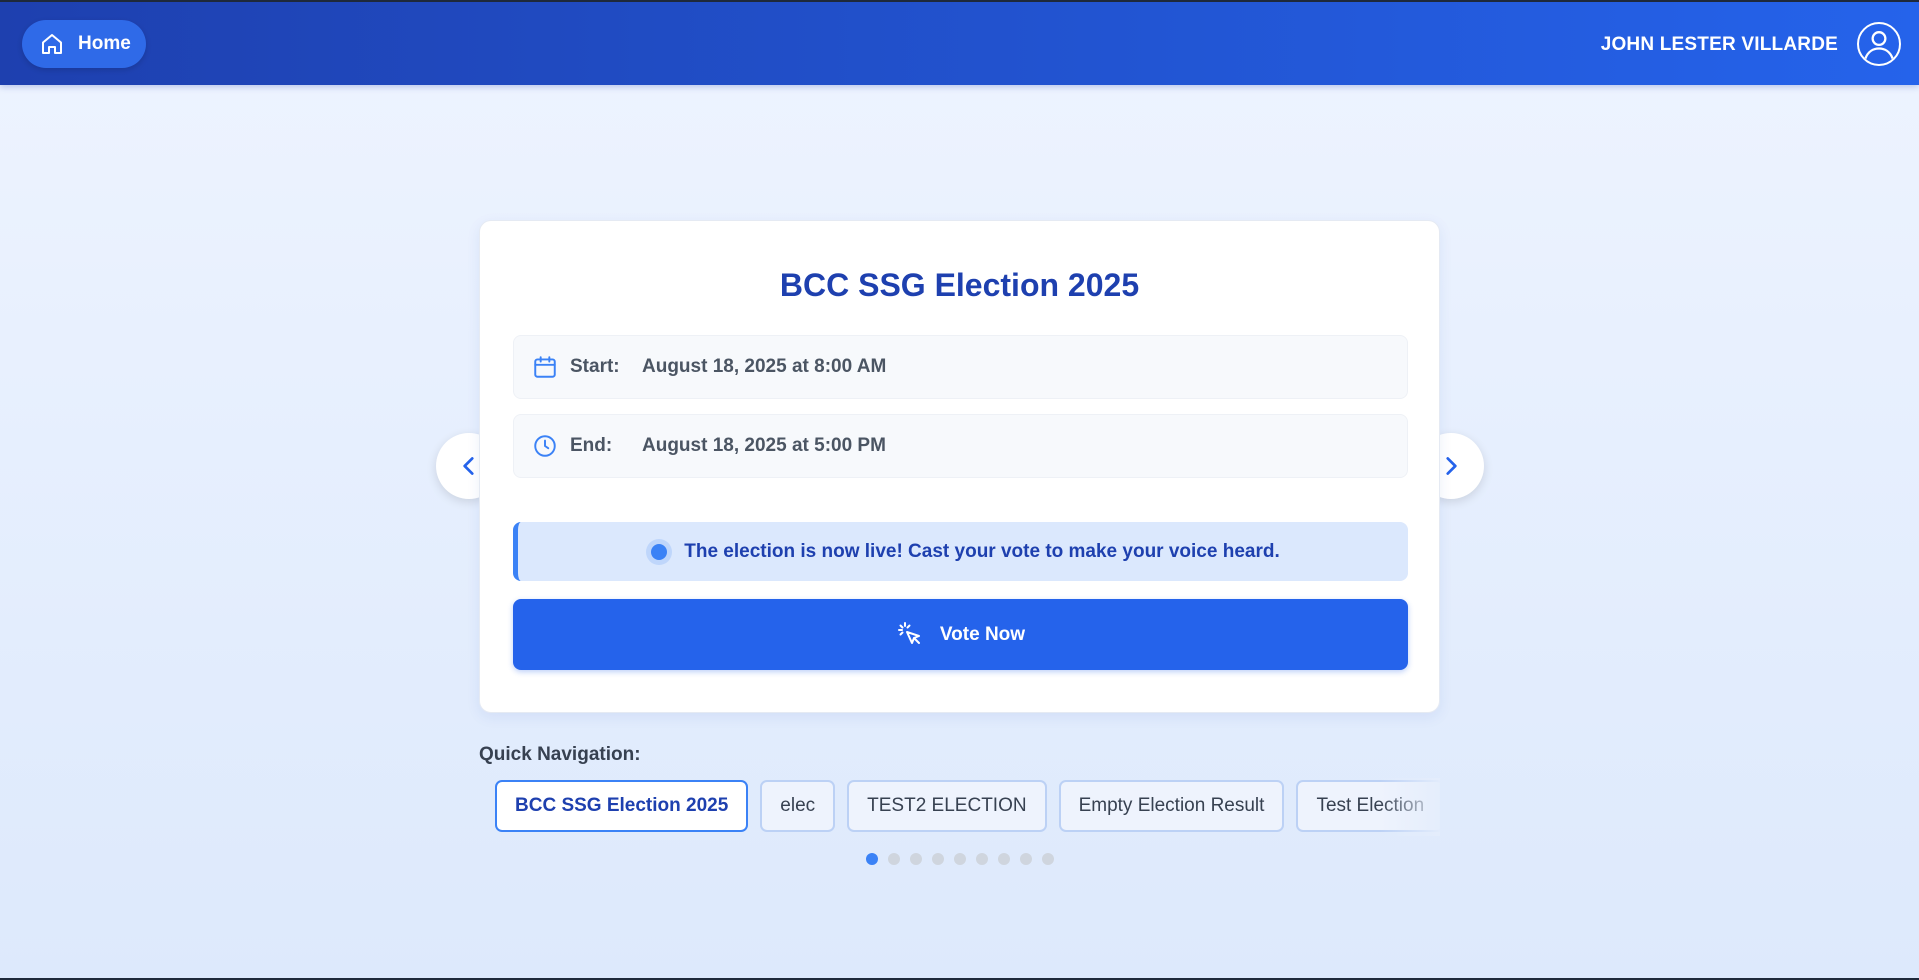 The width and height of the screenshot is (1919, 980). What do you see at coordinates (622, 806) in the screenshot?
I see `quick-nav-chip: BCC SSG Election 2025` at bounding box center [622, 806].